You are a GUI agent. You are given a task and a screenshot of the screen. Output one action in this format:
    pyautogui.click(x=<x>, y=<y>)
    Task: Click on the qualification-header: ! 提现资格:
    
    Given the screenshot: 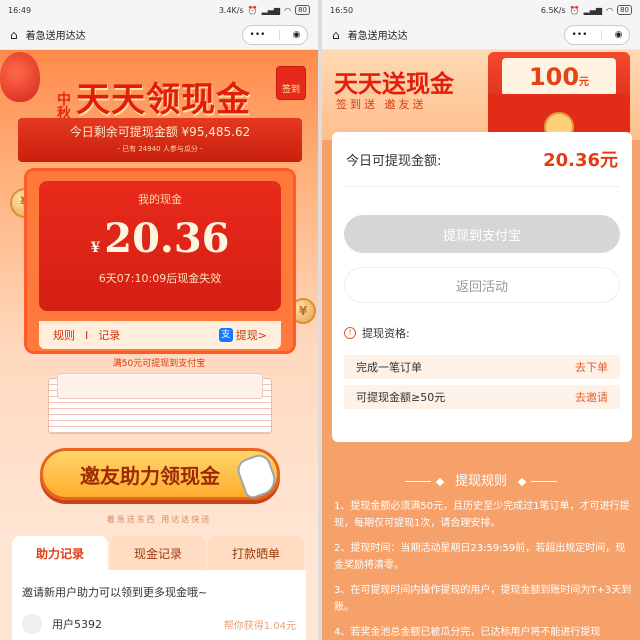 What is the action you would take?
    pyautogui.click(x=482, y=326)
    